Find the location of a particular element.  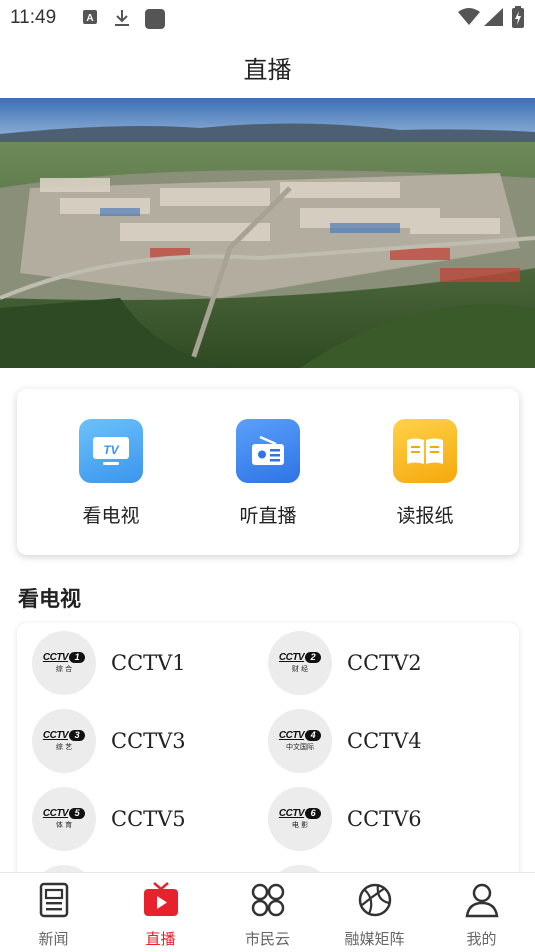

page-title: 直播 is located at coordinates (267, 70).